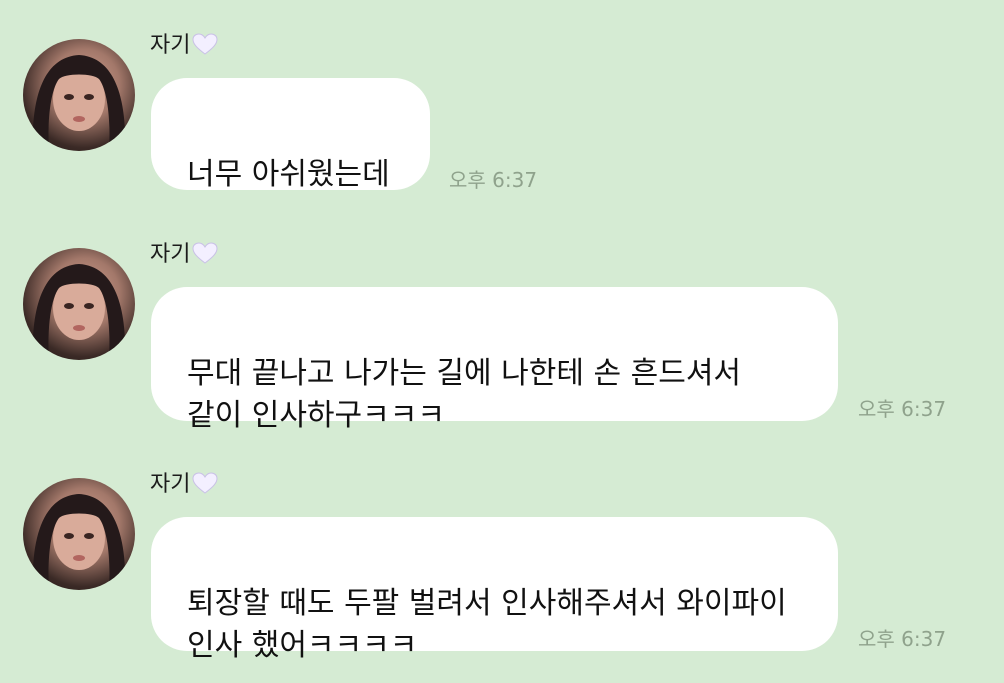  What do you see at coordinates (464, 394) in the screenshot?
I see `message-text: 무대 끝나고 나가는 길에 나한테 손 흔드셔서 같이 인사하구ㅋㅋㅋ` at bounding box center [464, 394].